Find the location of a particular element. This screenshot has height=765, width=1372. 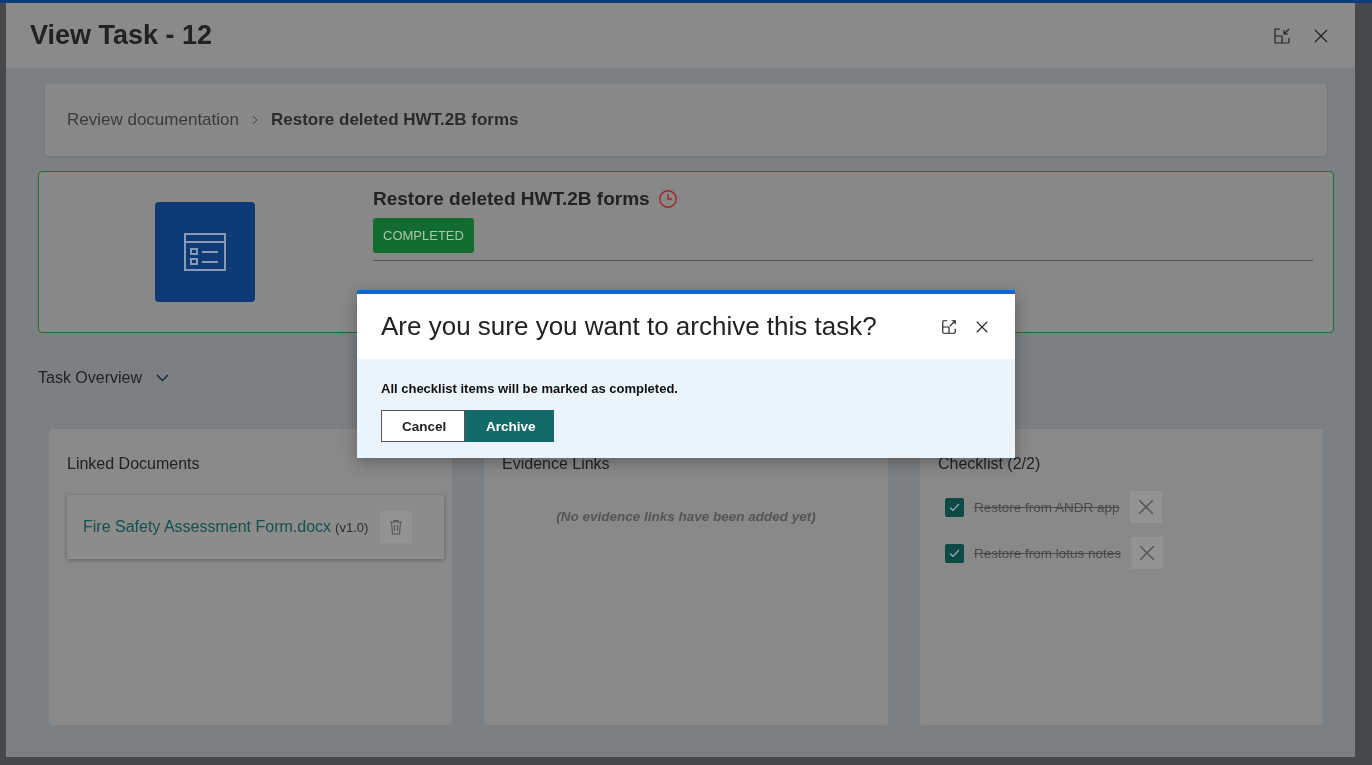

document-link: Fire Safety Assessment Form.docx is located at coordinates (207, 527).